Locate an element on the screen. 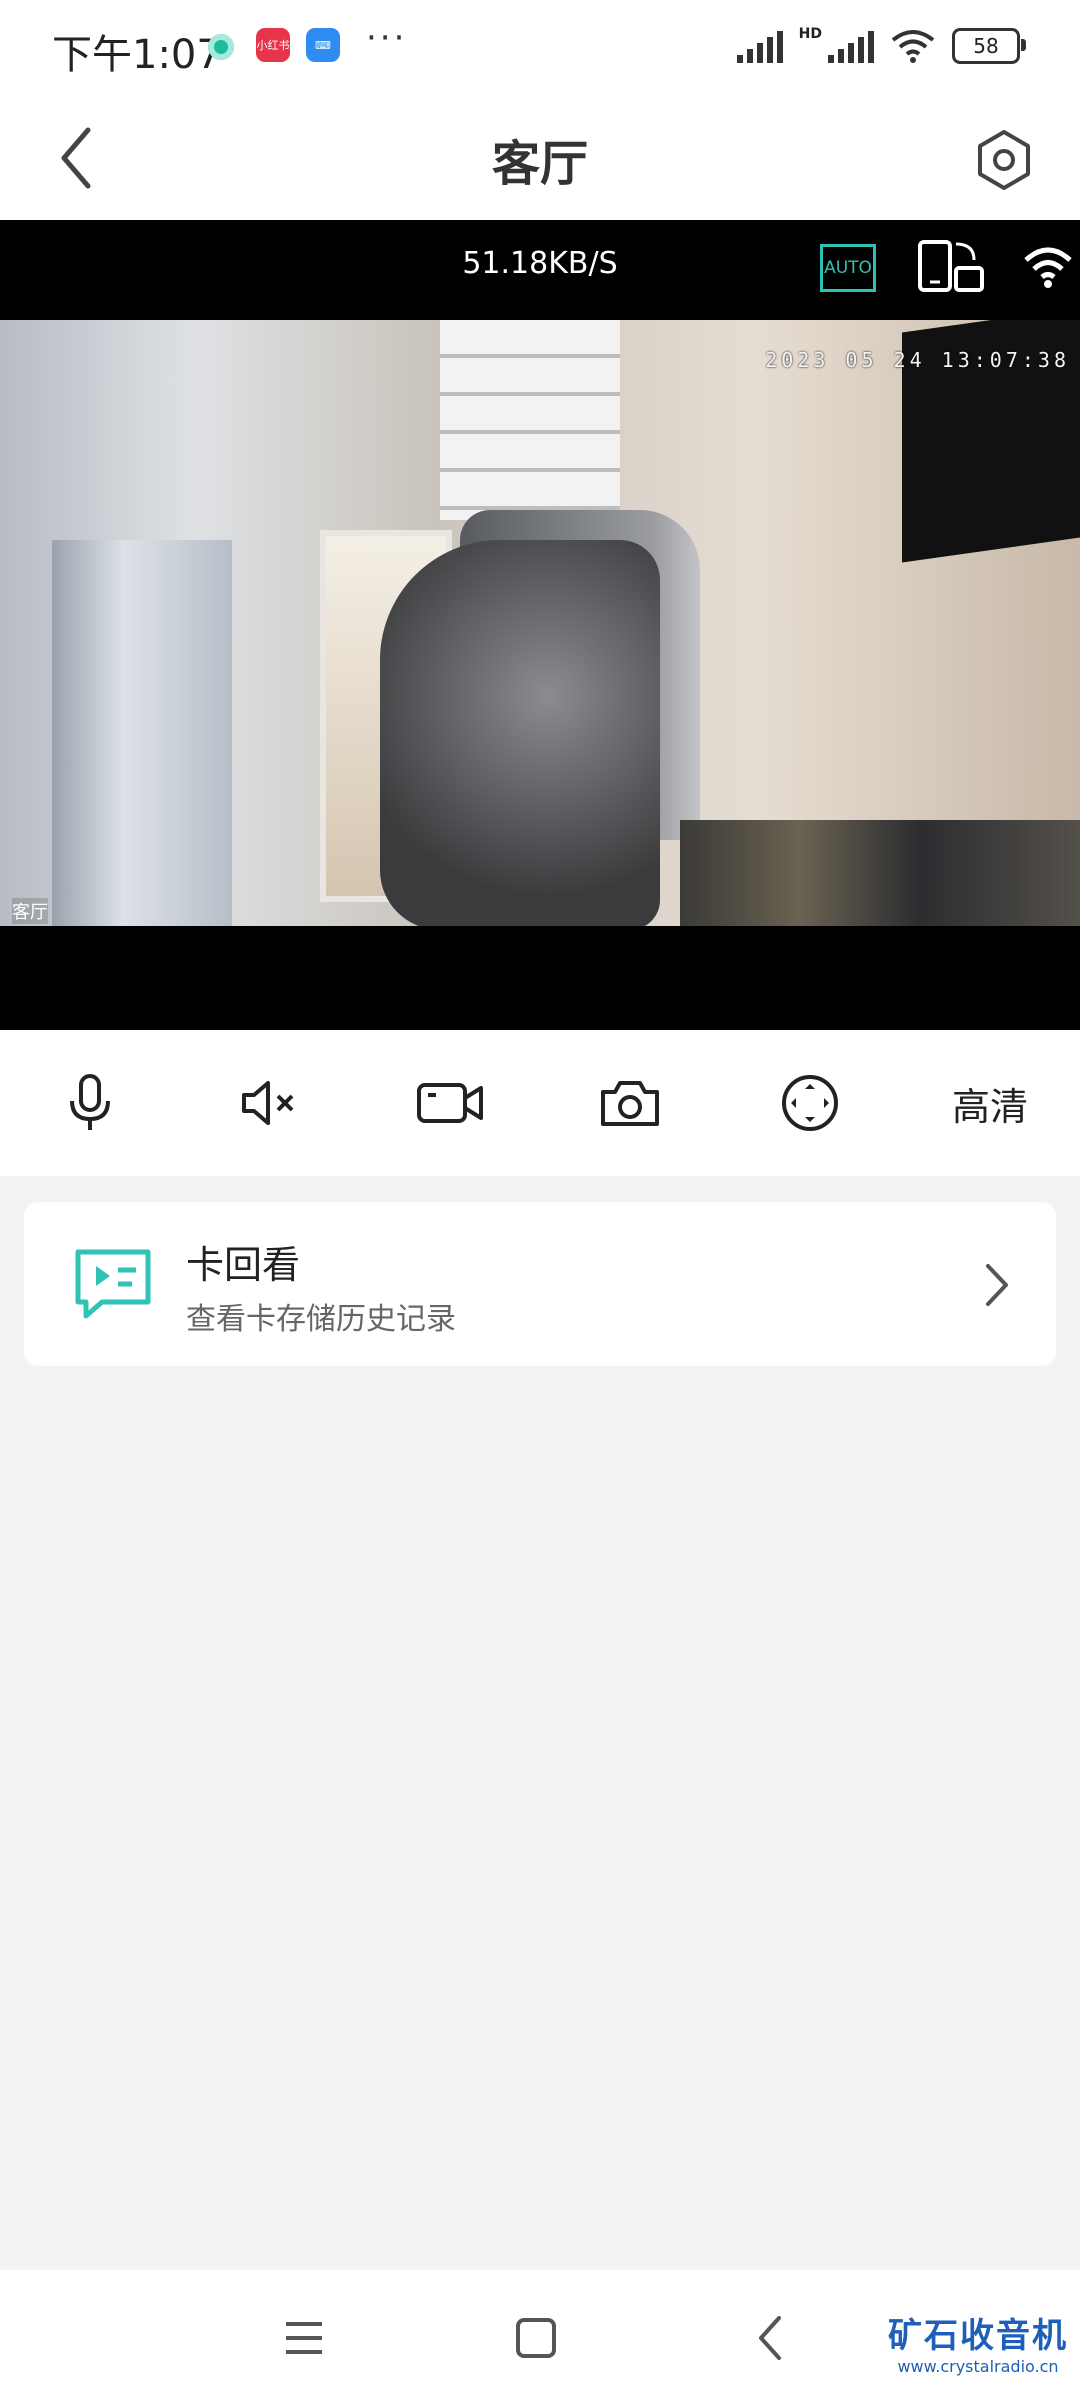 The image size is (1080, 2400). snapshot-button is located at coordinates (630, 1103).